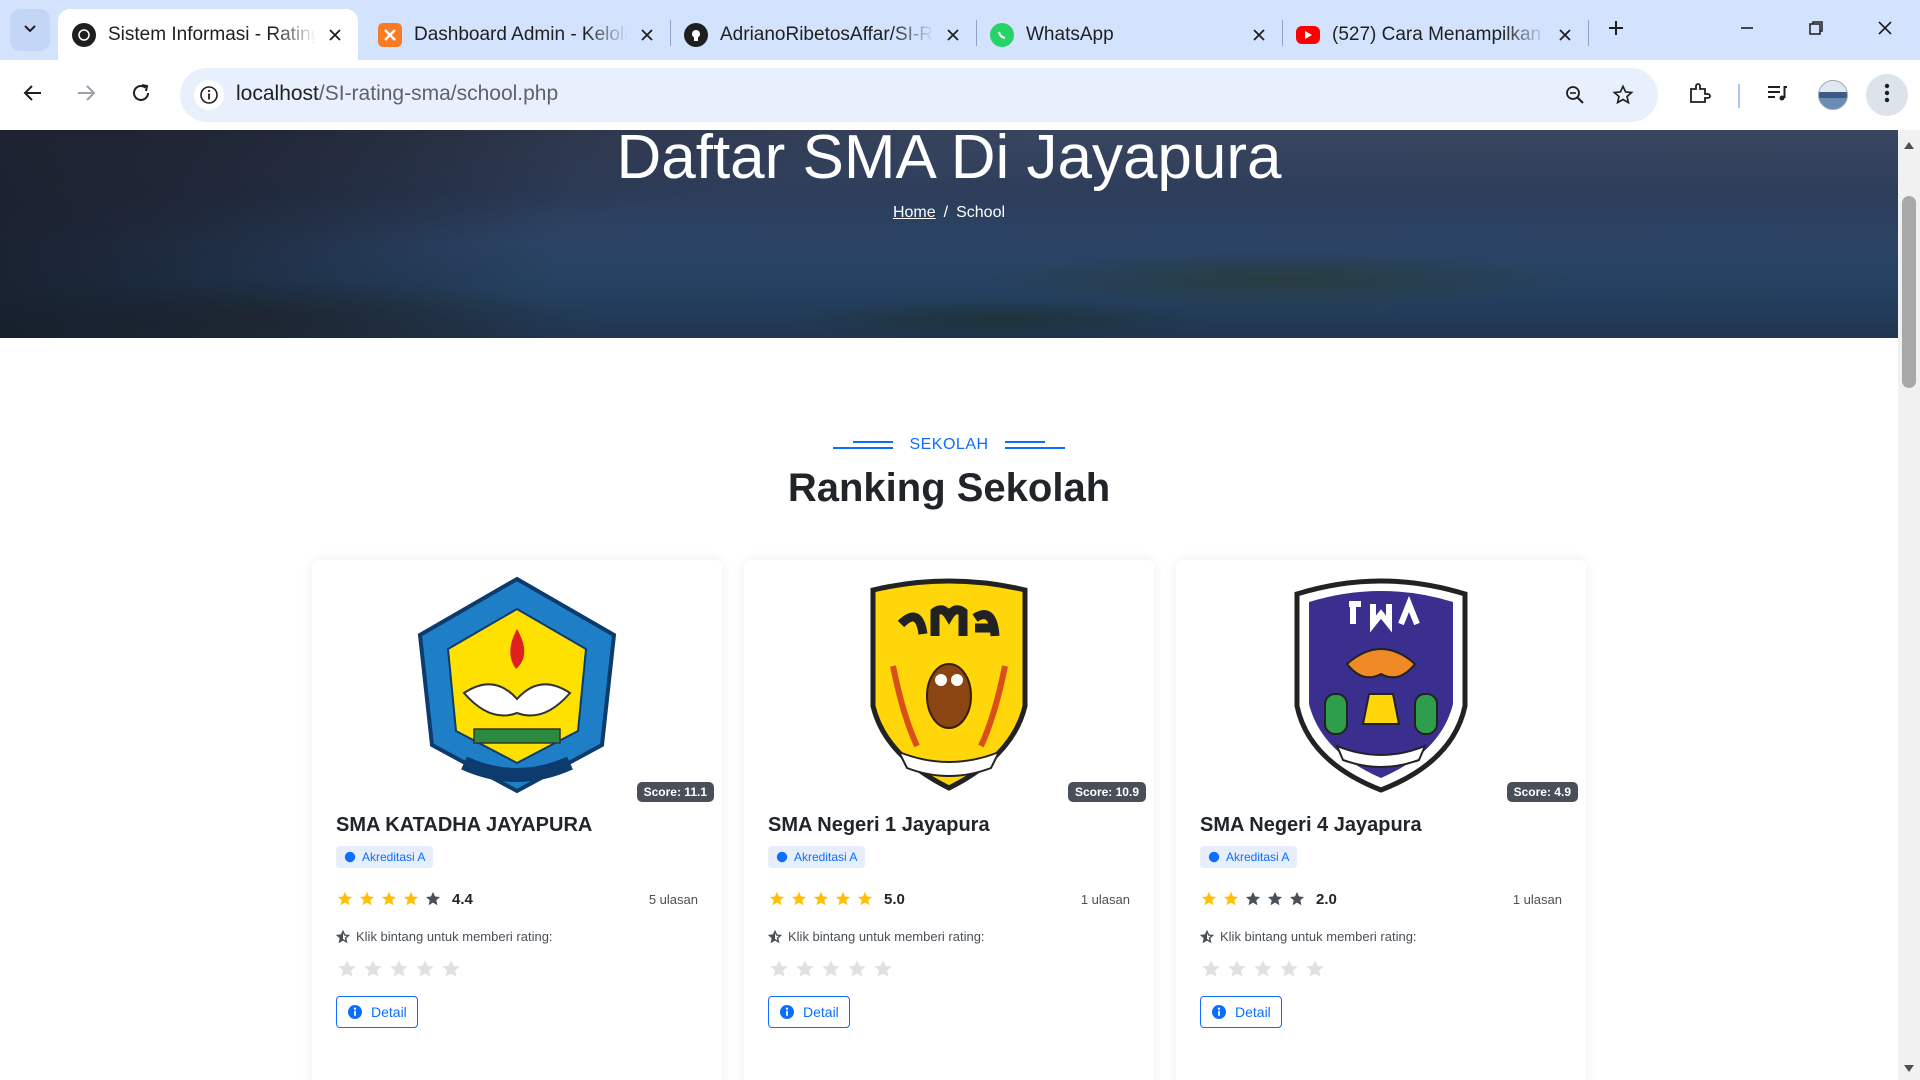 The height and width of the screenshot is (1080, 1920). What do you see at coordinates (886, 936) in the screenshot?
I see `rate-hint-text: Klik bintang untuk memberi rating:` at bounding box center [886, 936].